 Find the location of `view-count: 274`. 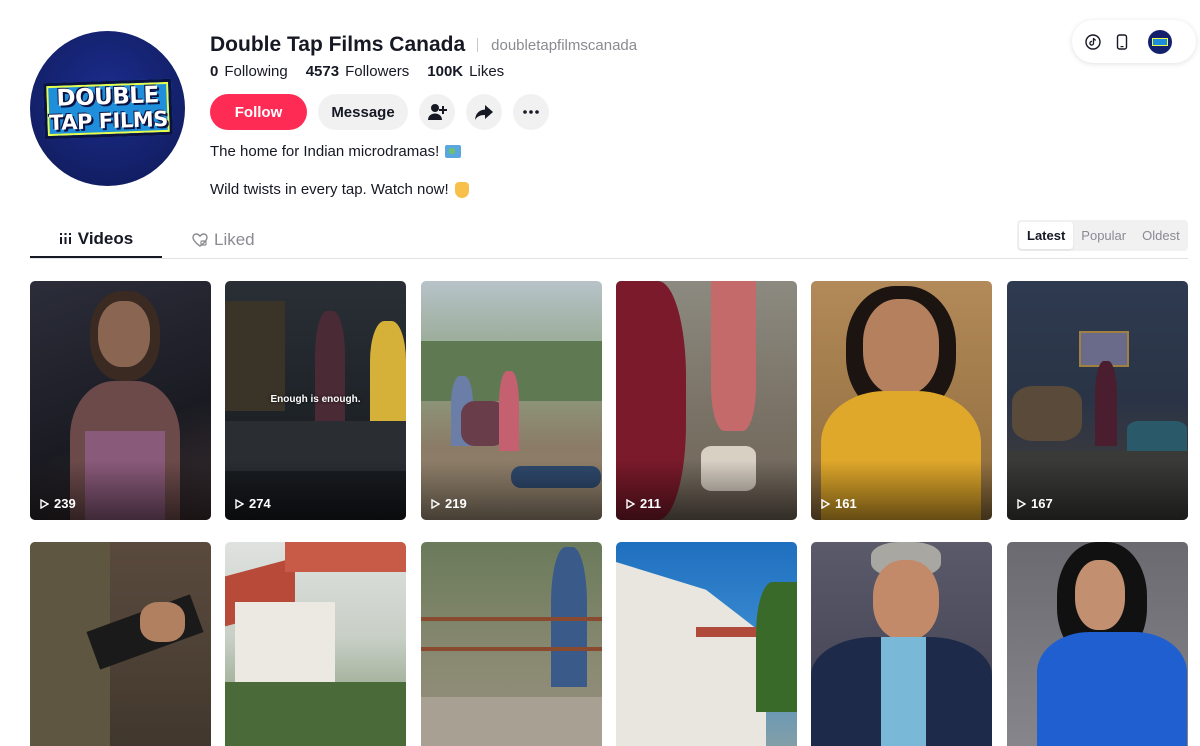

view-count: 274 is located at coordinates (253, 503).